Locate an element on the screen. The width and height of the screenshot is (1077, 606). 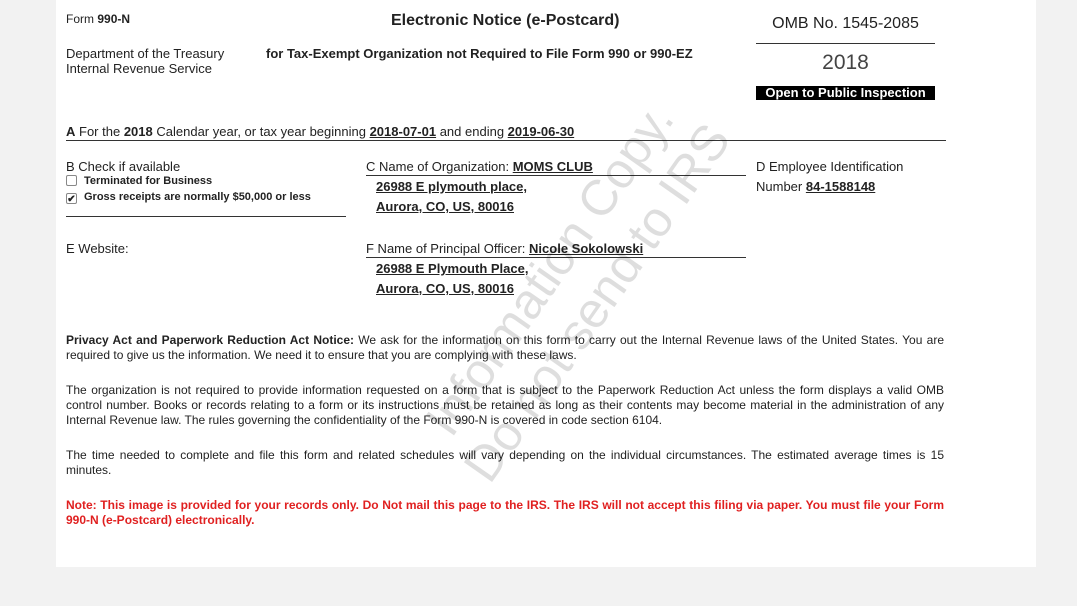
section-a-year: 2018 is located at coordinates (138, 131).